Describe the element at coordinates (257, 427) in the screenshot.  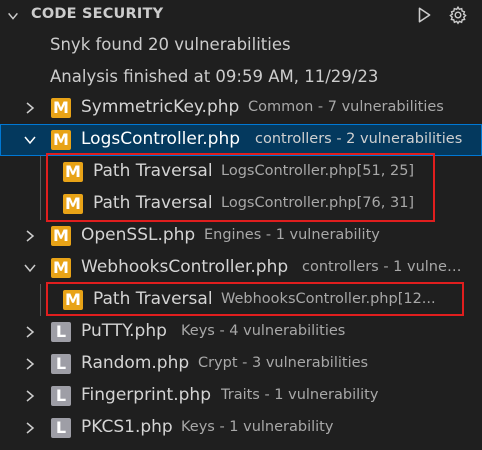
I see `file-description: Keys - 1 vulnerability` at that location.